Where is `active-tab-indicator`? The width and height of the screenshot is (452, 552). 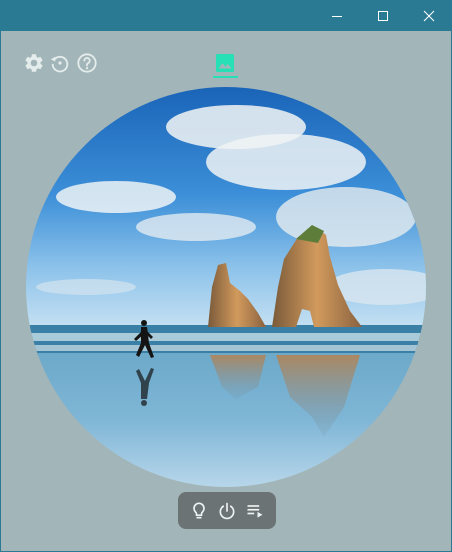
active-tab-indicator is located at coordinates (225, 77).